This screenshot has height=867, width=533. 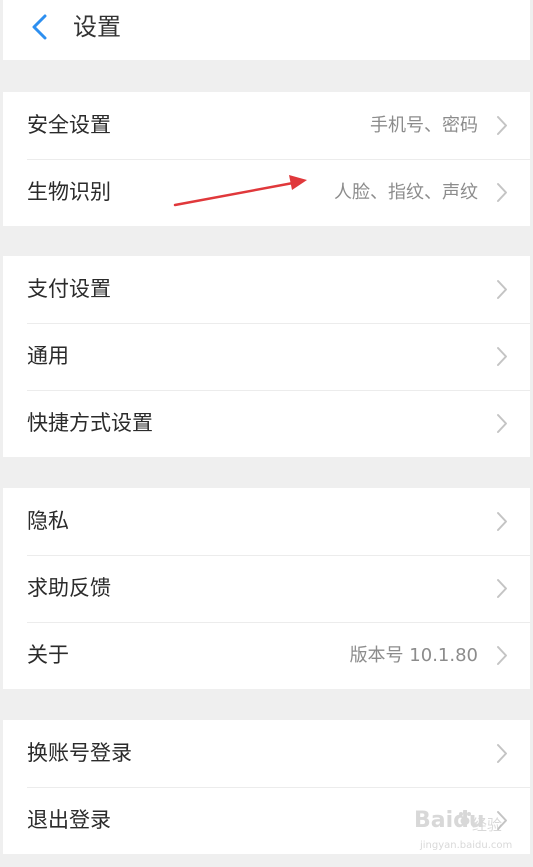 What do you see at coordinates (487, 825) in the screenshot?
I see `watermark-cn: 经验` at bounding box center [487, 825].